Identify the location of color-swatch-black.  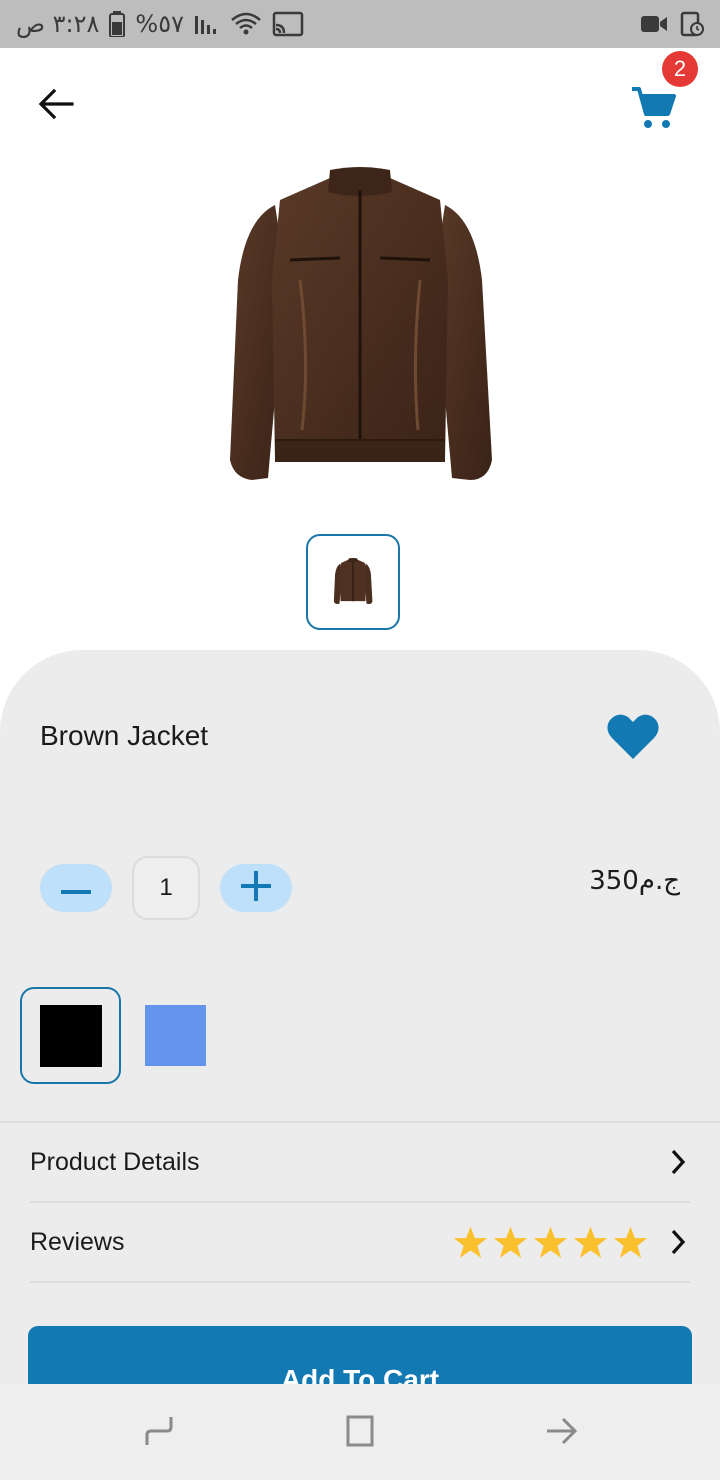
(70, 1035).